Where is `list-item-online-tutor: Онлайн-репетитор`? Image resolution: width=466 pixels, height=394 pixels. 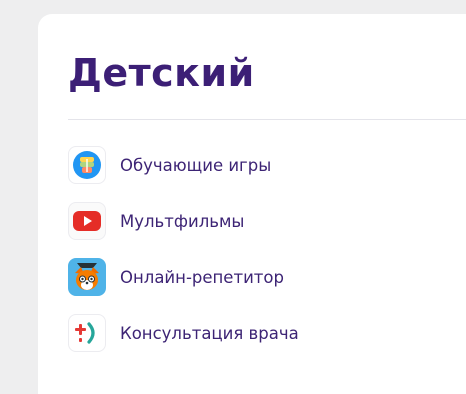 list-item-online-tutor: Онлайн-репетитор is located at coordinates (176, 277).